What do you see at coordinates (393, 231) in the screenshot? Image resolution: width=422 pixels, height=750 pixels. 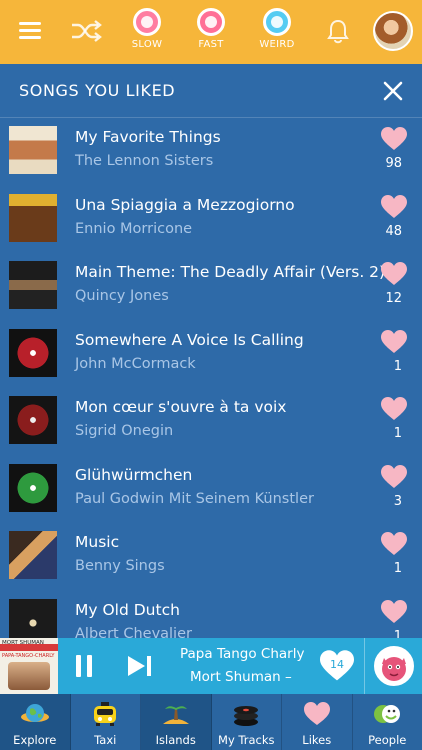 I see `like-count: 48` at bounding box center [393, 231].